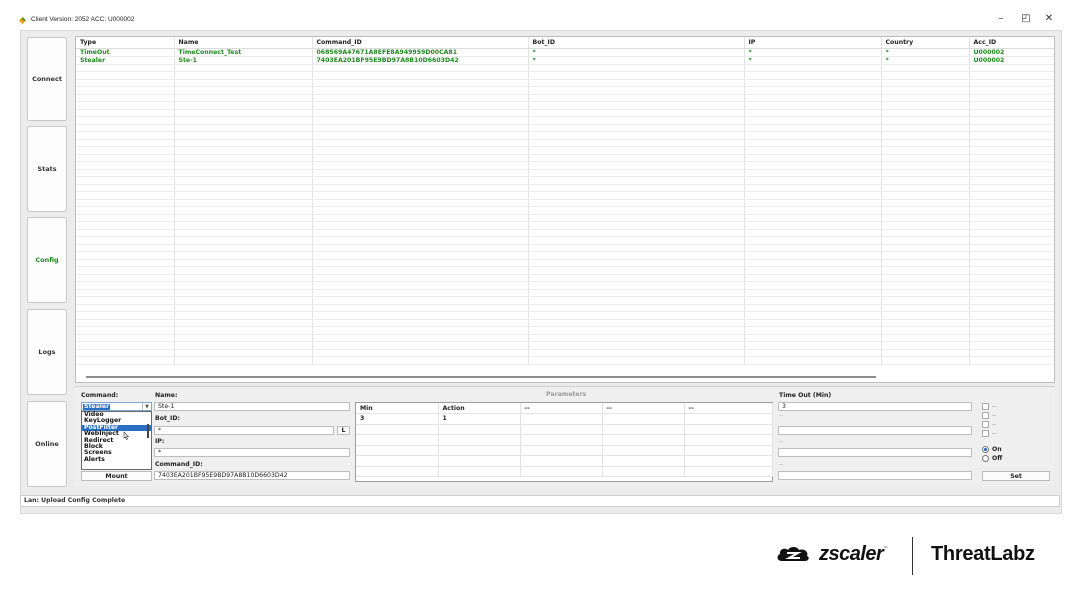 The image size is (1080, 592). What do you see at coordinates (125, 43) in the screenshot?
I see `column-header-type: Type` at bounding box center [125, 43].